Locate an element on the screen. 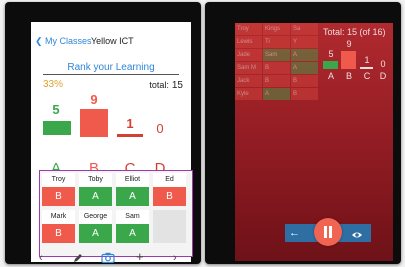  bottom-toolbar: ‹ + › is located at coordinates (111, 257).